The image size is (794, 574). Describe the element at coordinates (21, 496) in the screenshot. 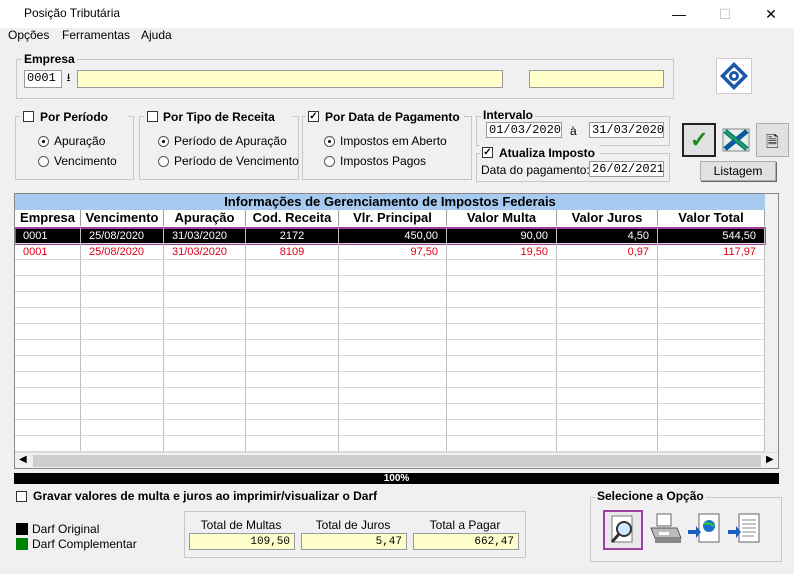

I see `gravar-checkbox` at that location.